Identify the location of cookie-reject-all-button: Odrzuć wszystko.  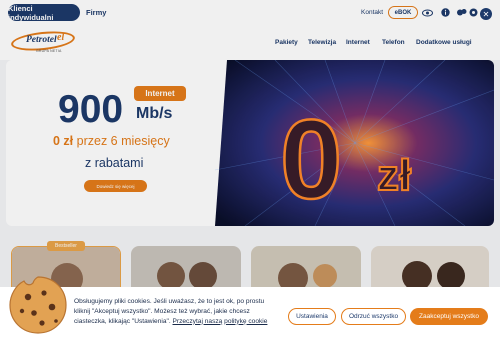
(373, 316).